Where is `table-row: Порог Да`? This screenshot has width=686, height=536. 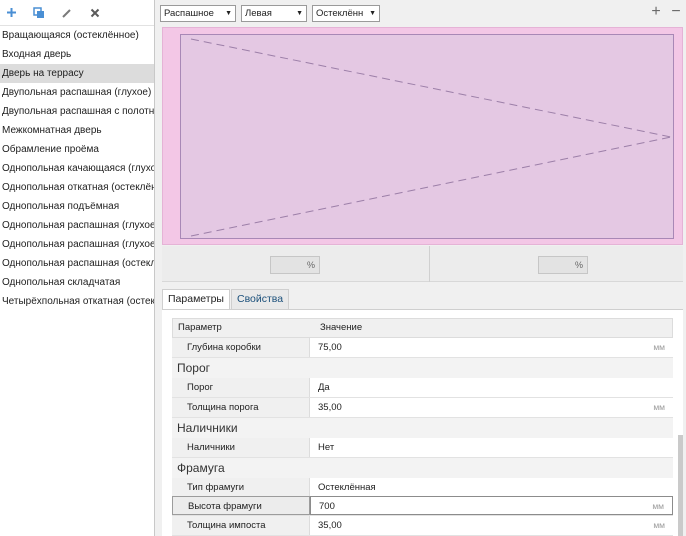
table-row: Порог Да is located at coordinates (422, 388).